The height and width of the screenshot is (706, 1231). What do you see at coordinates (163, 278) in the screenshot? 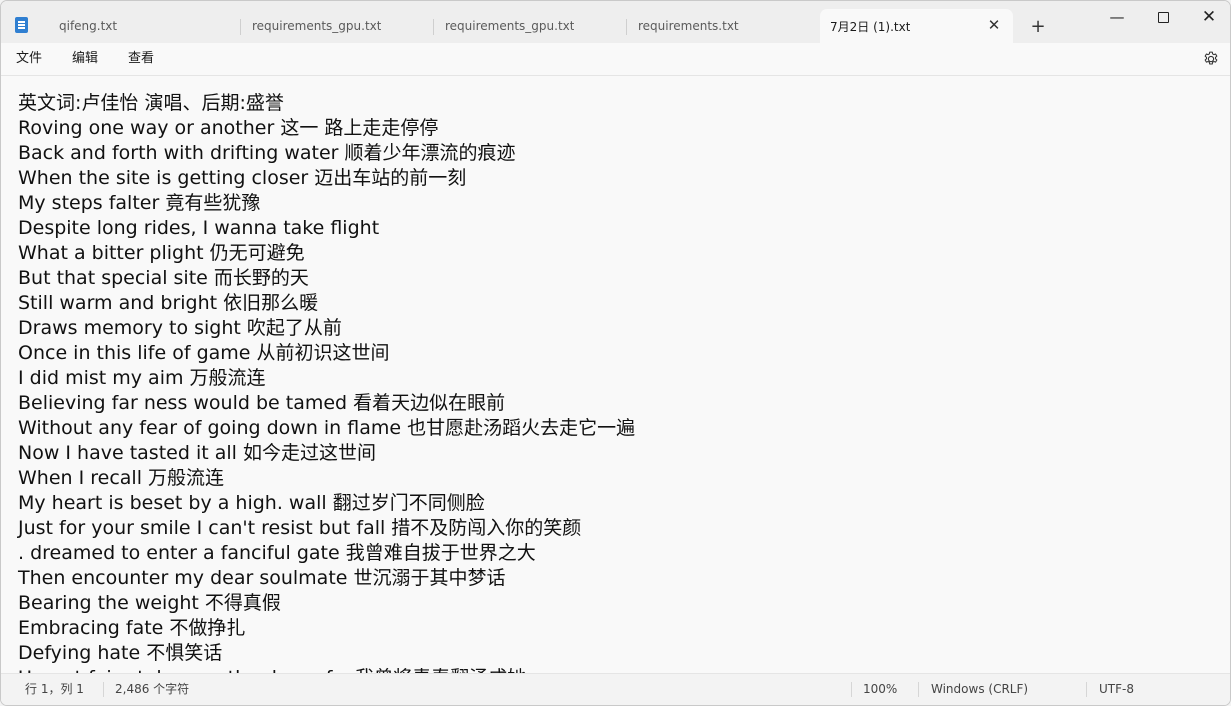
I see `text-line: But that special site 而长野的天` at bounding box center [163, 278].